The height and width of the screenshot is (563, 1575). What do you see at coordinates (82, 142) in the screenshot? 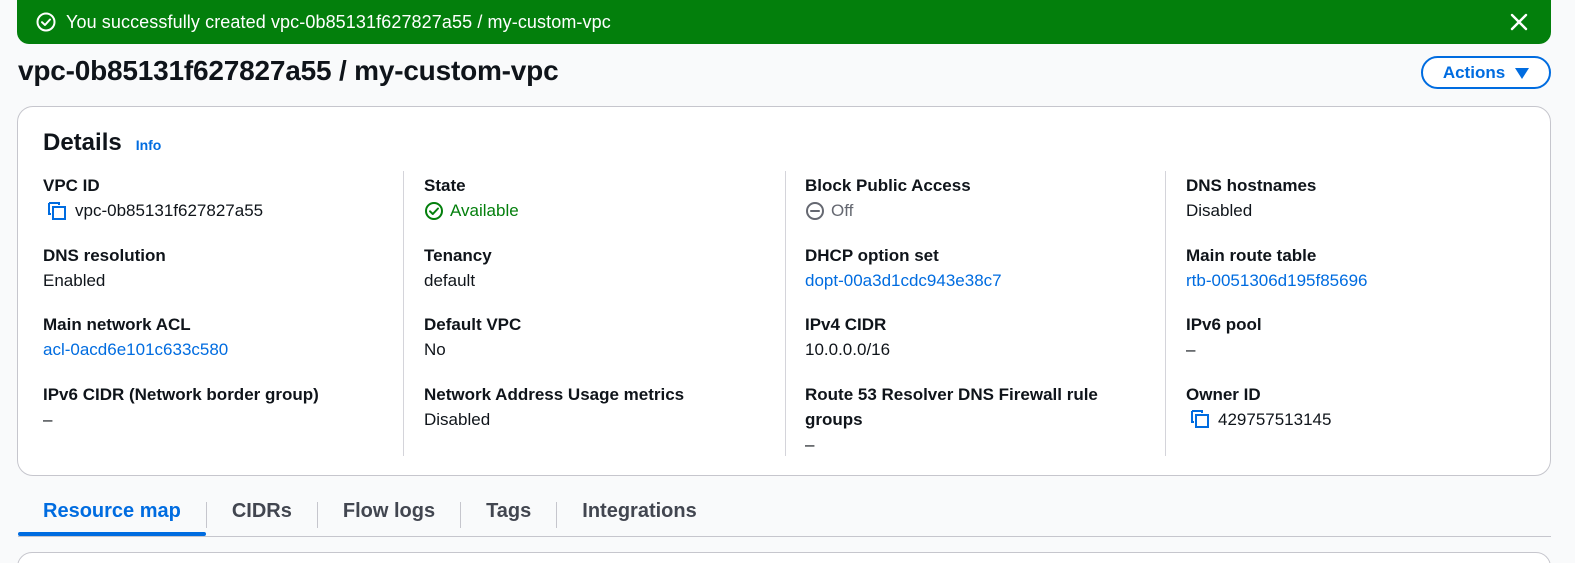
I see `details-title: Details` at bounding box center [82, 142].